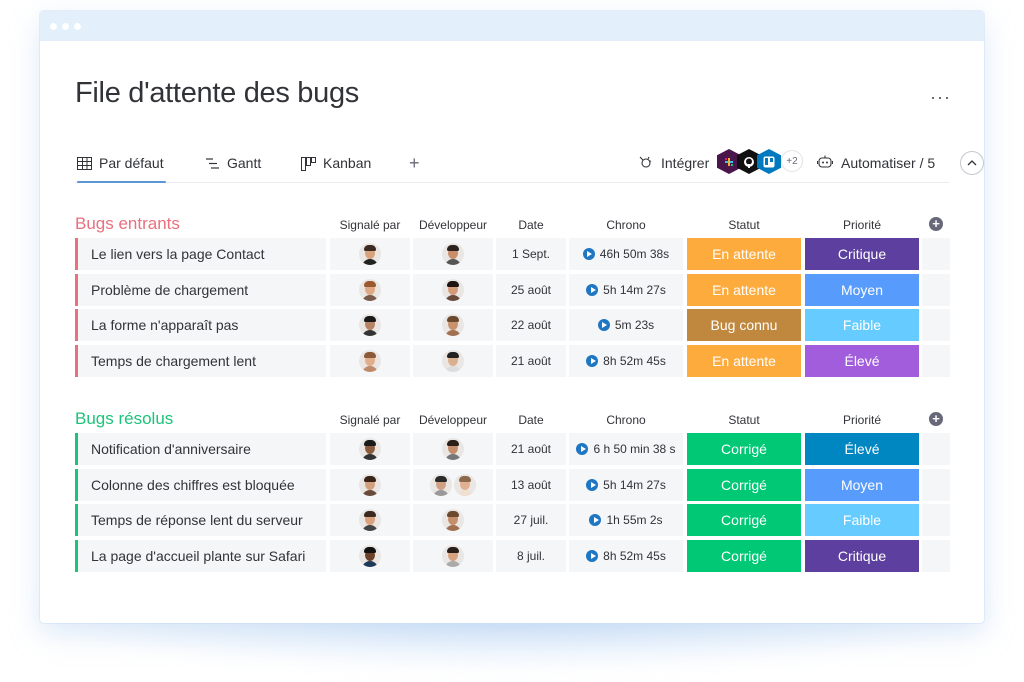 This screenshot has height=682, width=1024. Describe the element at coordinates (936, 224) in the screenshot. I see `add-column-icon: +` at that location.